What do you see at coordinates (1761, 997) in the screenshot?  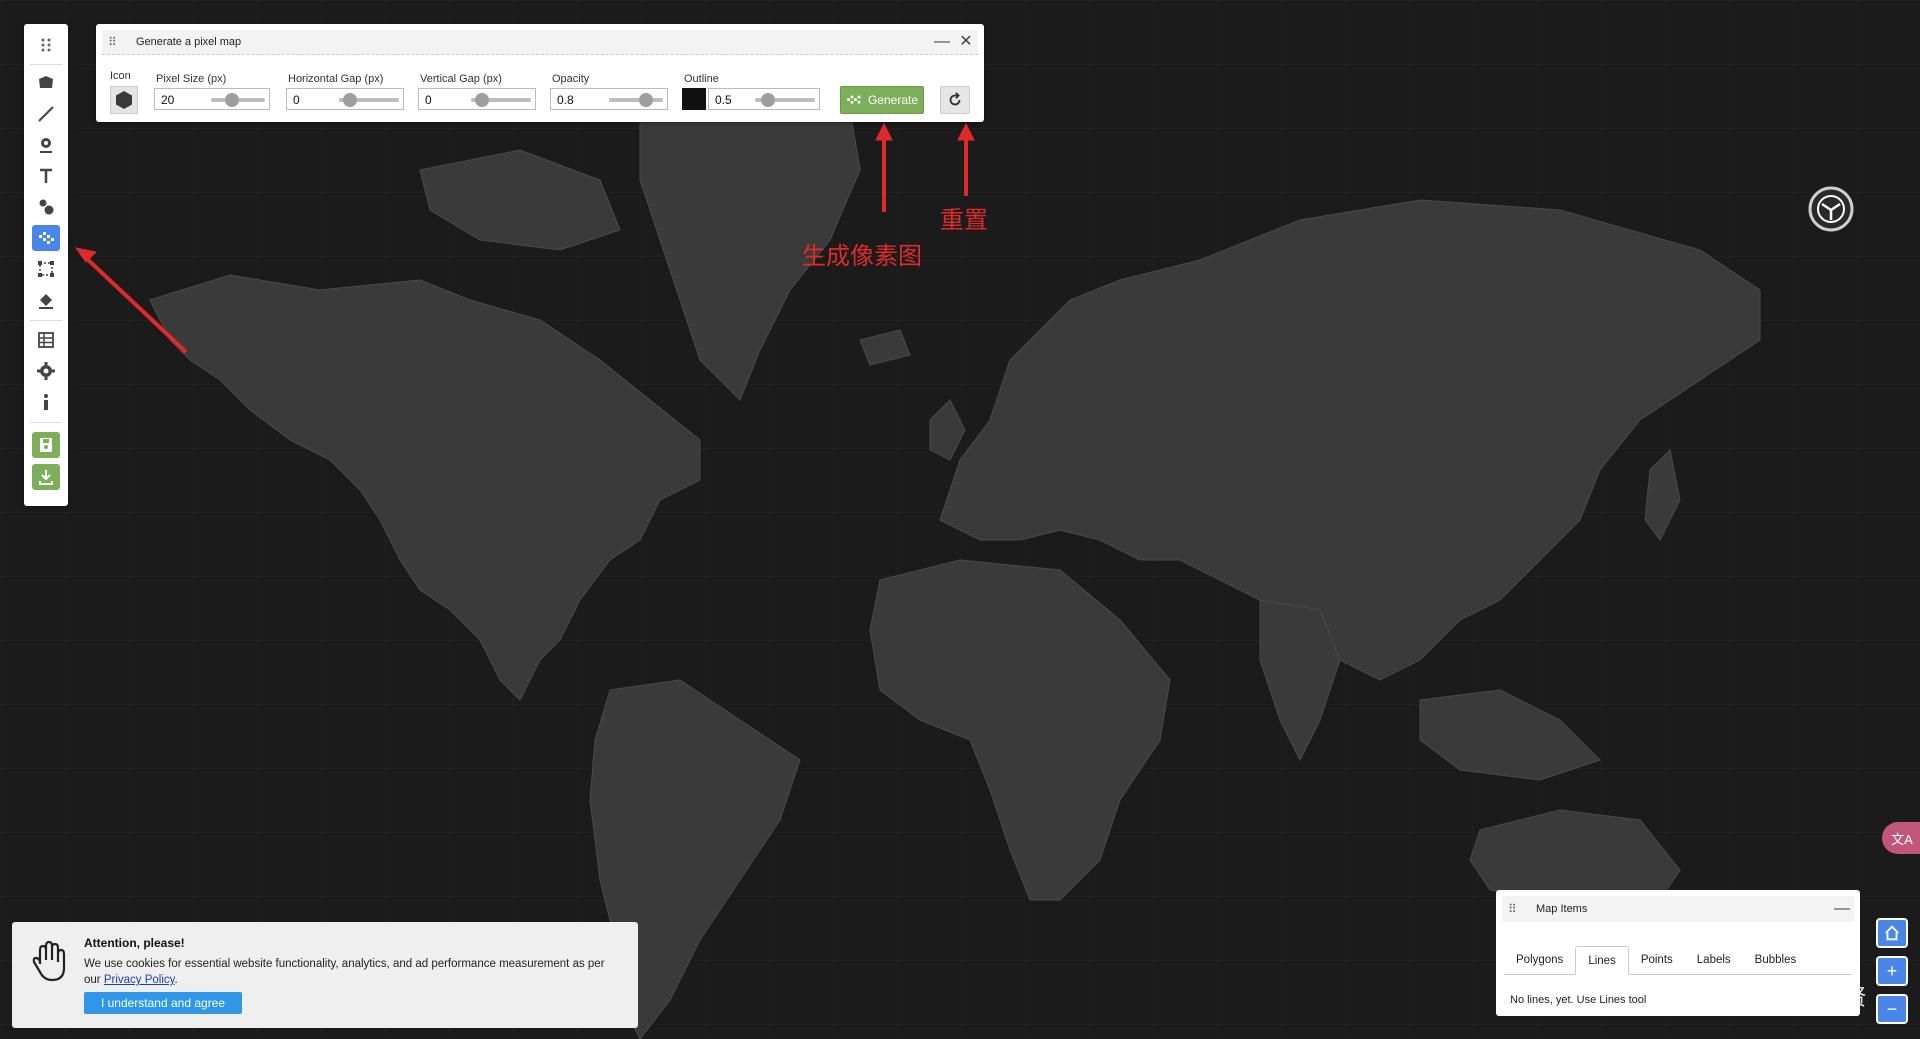 I see `watermark: 掘金技术社区 @ 何贤` at bounding box center [1761, 997].